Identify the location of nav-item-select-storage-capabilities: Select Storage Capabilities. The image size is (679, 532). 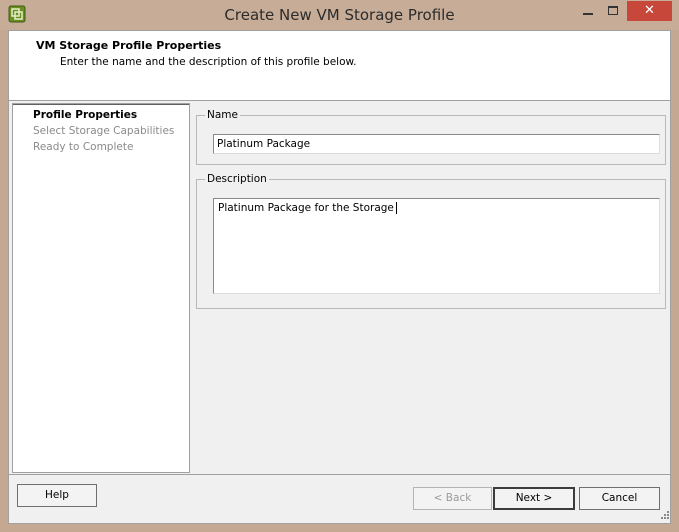
(104, 131).